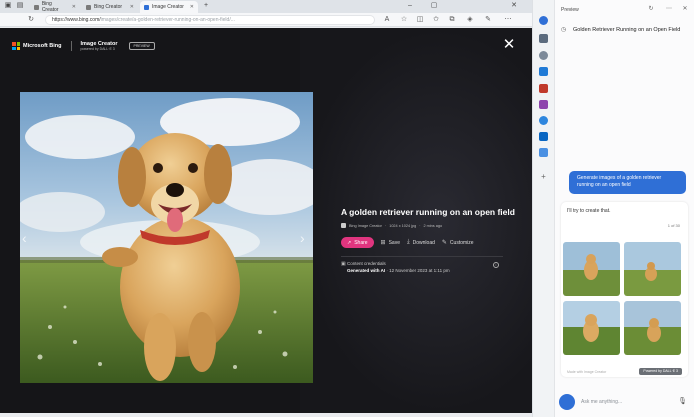  I want to click on preview-badge: PREVIEW, so click(141, 46).